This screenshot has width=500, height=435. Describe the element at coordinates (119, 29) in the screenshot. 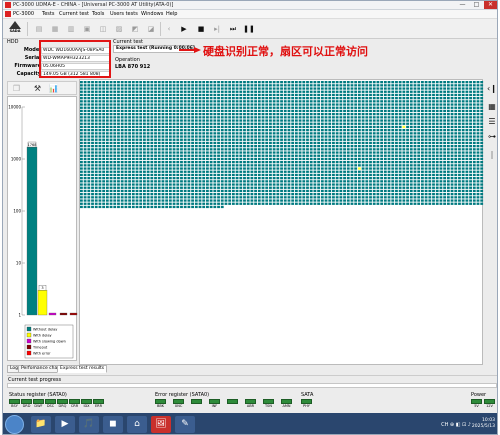

I see `settings-icon: ▨` at that location.